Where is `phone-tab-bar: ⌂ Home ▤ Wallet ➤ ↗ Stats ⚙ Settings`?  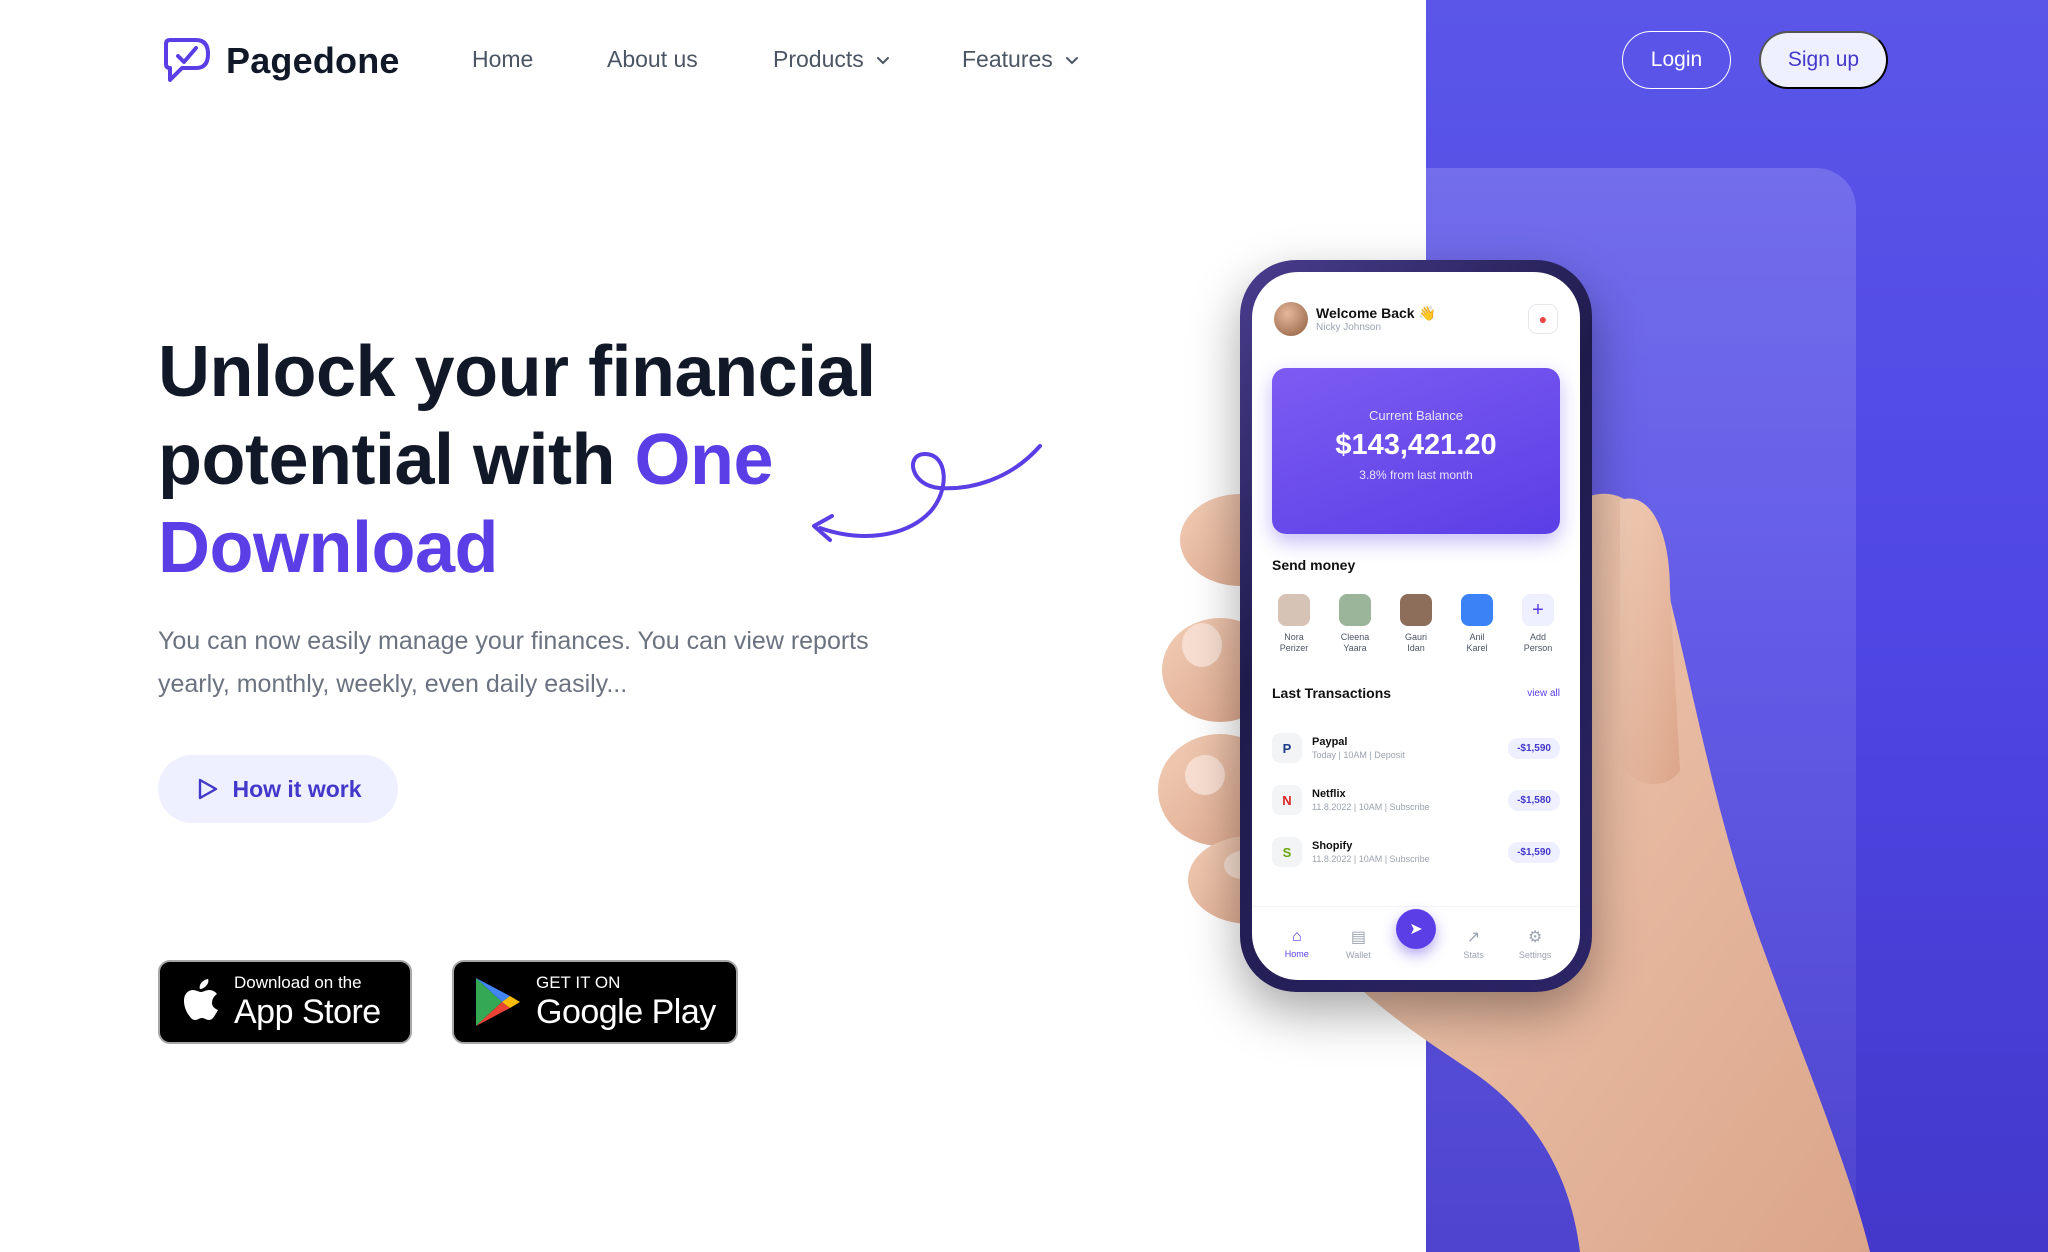
phone-tab-bar: ⌂ Home ▤ Wallet ➤ ↗ Stats ⚙ Settings is located at coordinates (1416, 943).